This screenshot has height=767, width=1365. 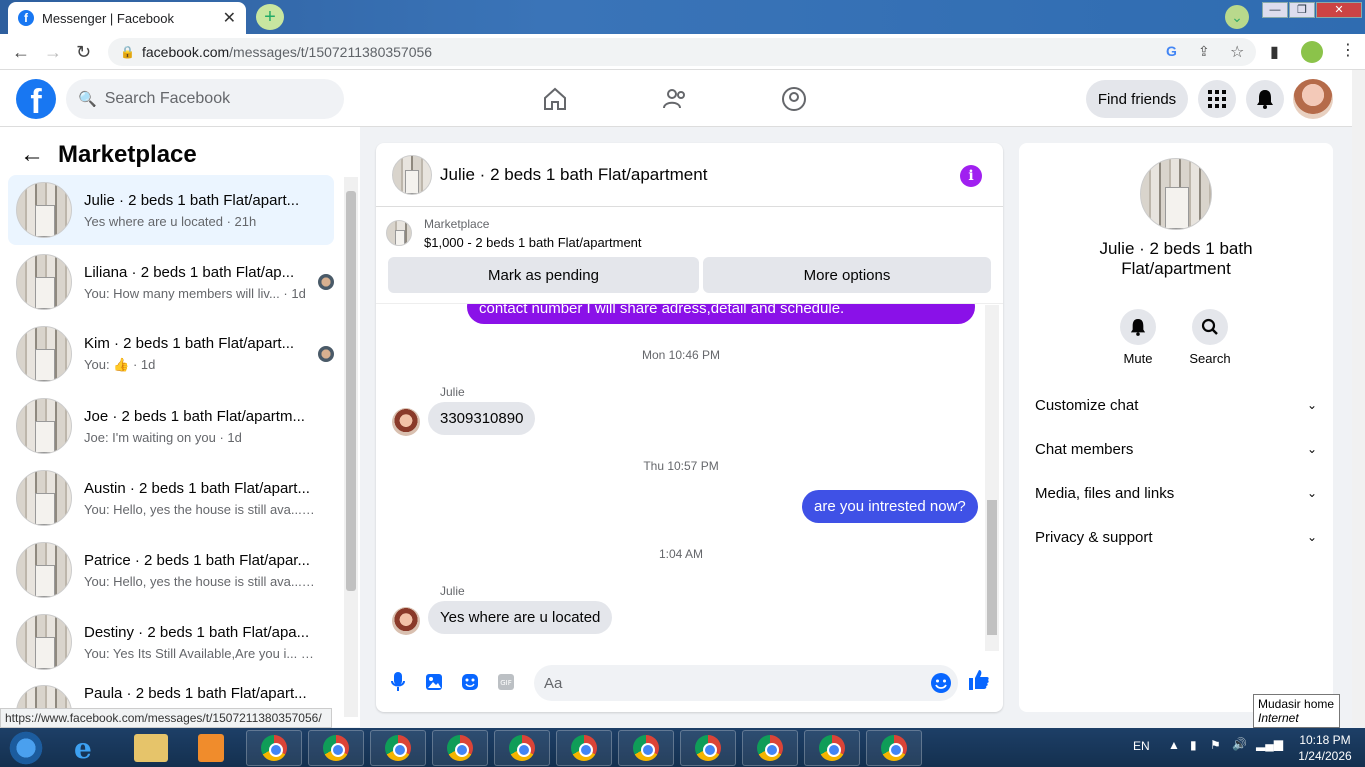 I want to click on message-input: Aa, so click(x=746, y=683).